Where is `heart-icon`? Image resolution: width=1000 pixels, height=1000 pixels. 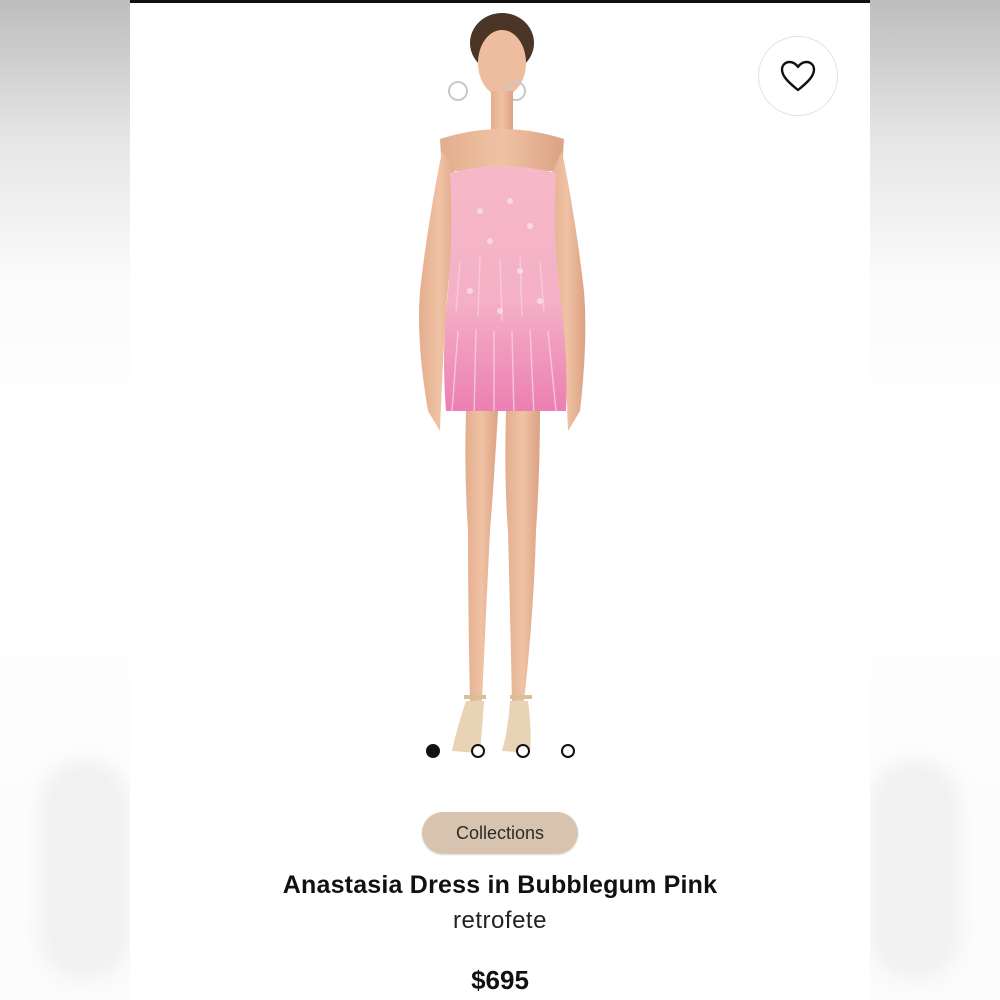
heart-icon is located at coordinates (798, 76).